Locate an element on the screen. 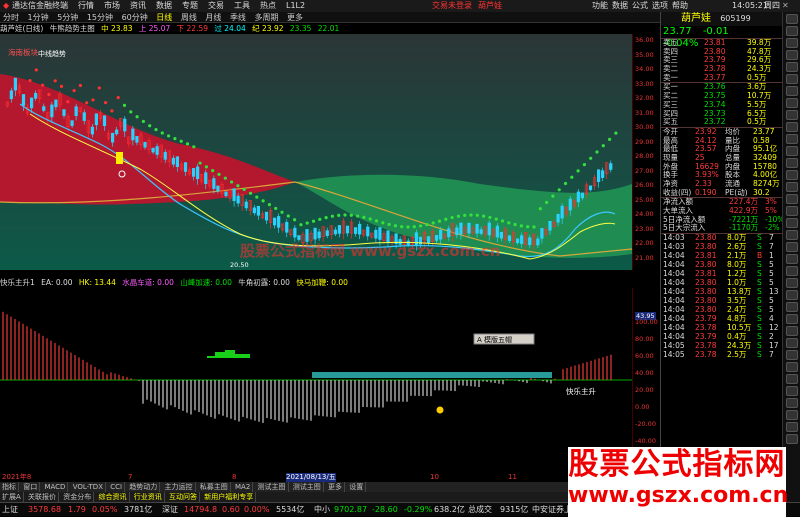 Image resolution: width=800 pixels, height=517 pixels. period-fenshi: 分时 is located at coordinates (11, 17).